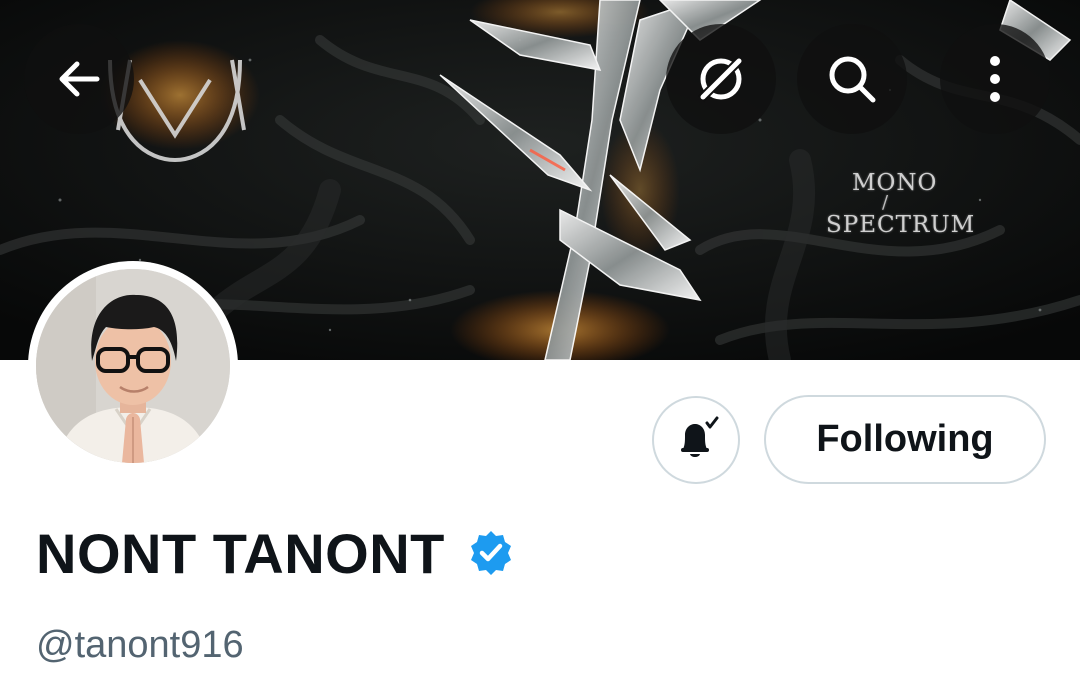 The height and width of the screenshot is (690, 1080). I want to click on notifications-button, so click(696, 440).